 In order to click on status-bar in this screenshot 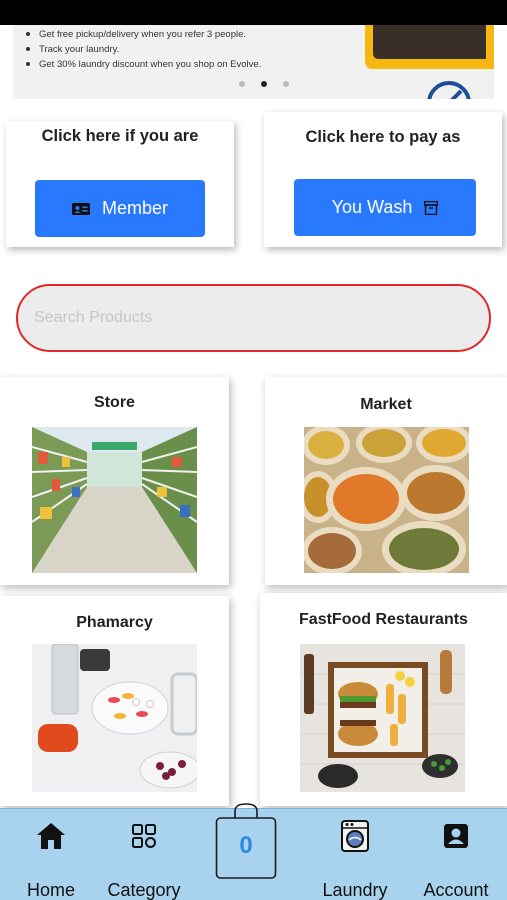, I will do `click(253, 12)`.